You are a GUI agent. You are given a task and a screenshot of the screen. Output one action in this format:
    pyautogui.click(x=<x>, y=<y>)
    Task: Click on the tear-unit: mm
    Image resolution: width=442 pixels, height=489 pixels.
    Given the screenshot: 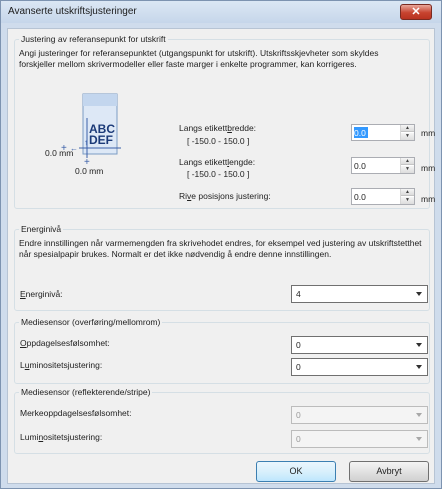 What is the action you would take?
    pyautogui.click(x=428, y=199)
    